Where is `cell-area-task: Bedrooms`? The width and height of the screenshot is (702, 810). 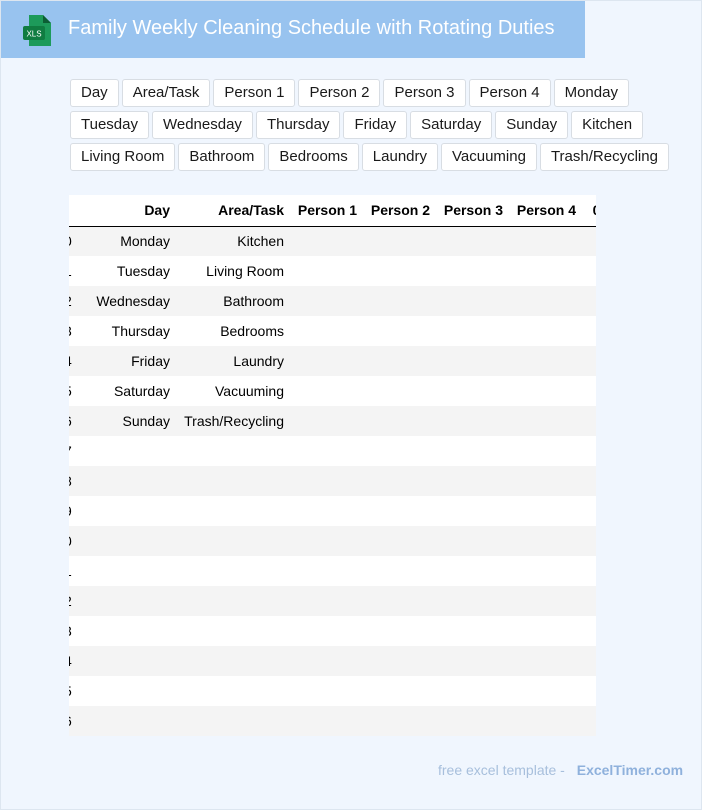 cell-area-task: Bedrooms is located at coordinates (233, 331).